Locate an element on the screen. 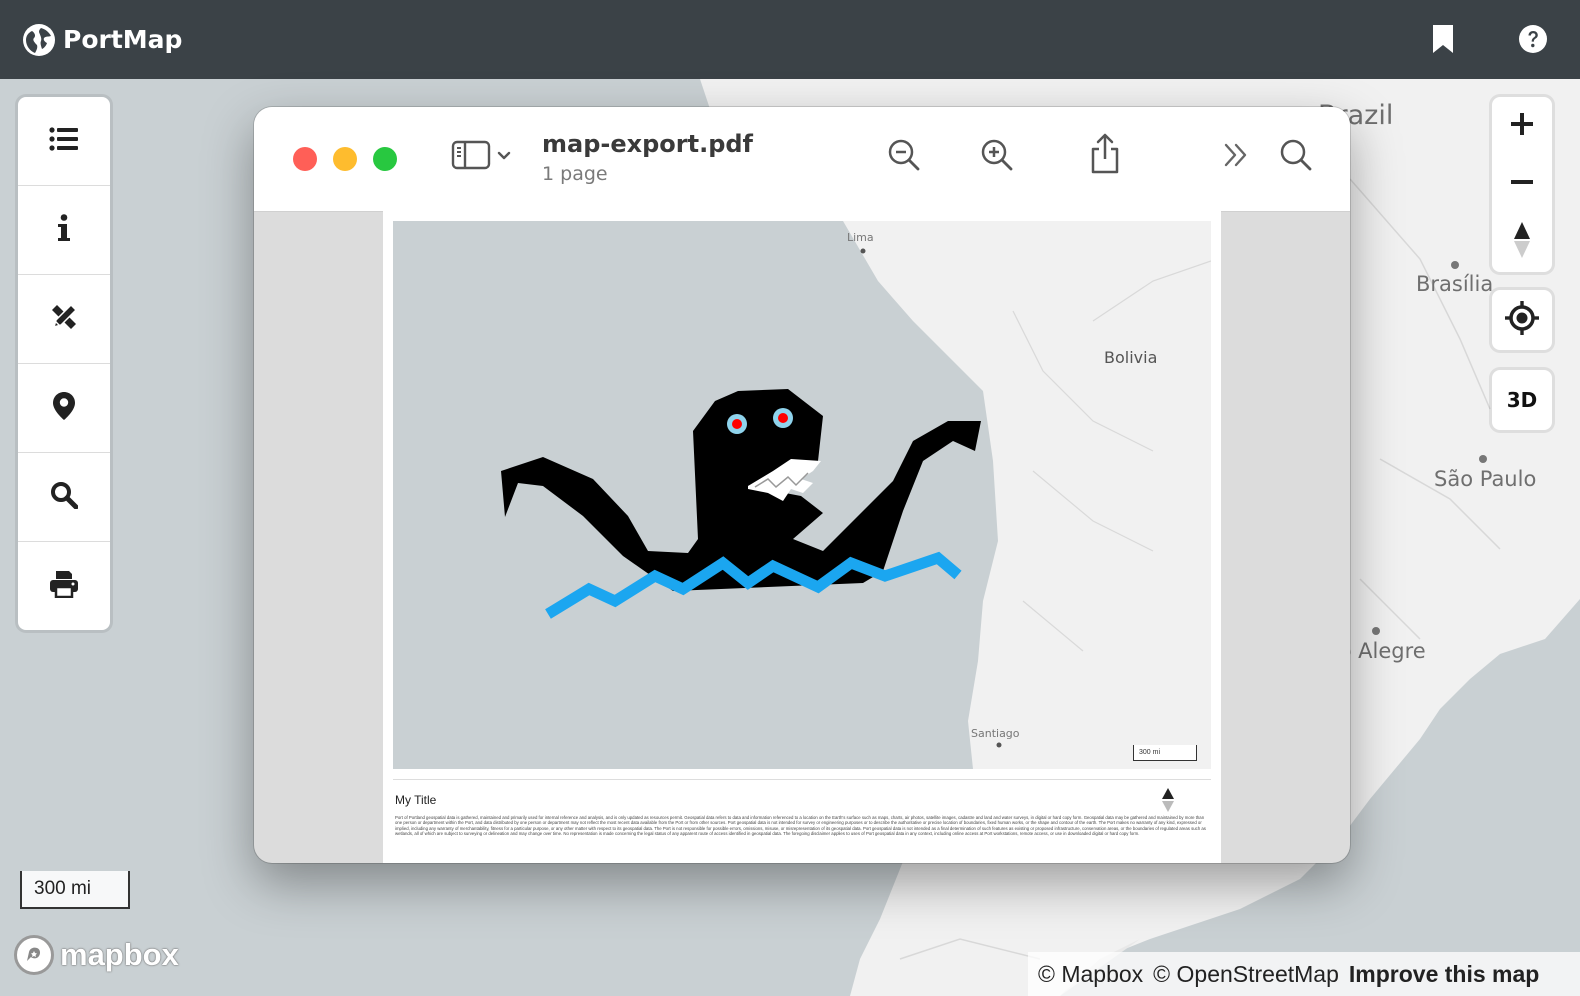 This screenshot has height=996, width=1580. share-tool is located at coordinates (1105, 156).